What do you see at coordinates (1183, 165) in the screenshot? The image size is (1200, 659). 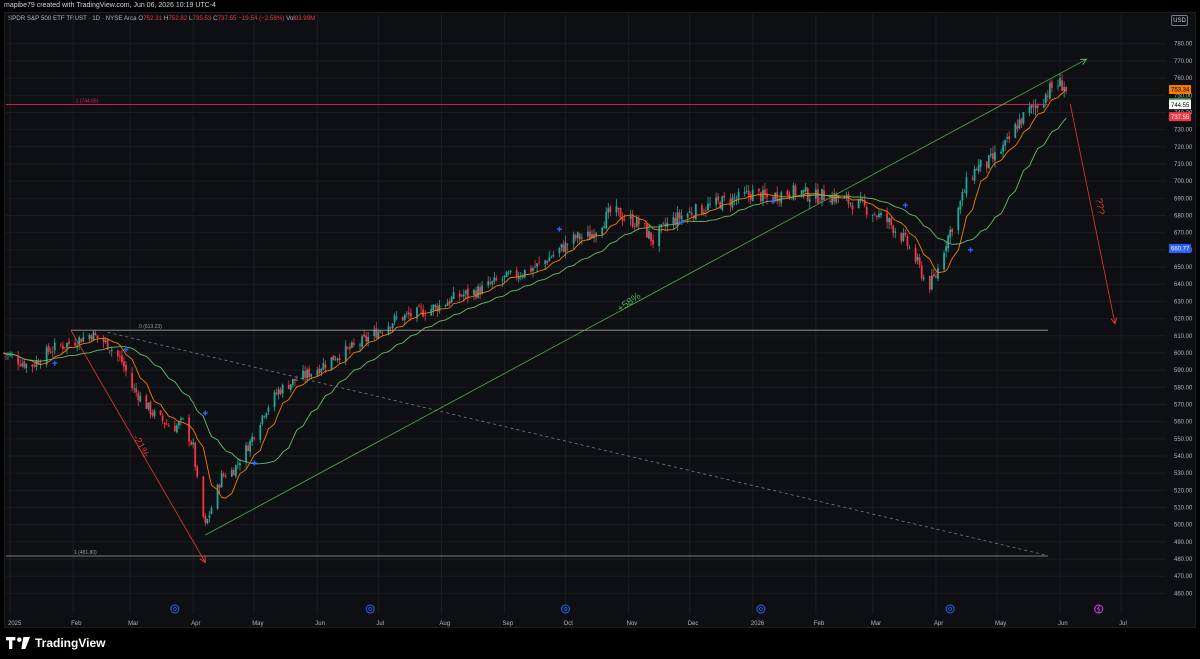 I see `y-tick-label: 710.00` at bounding box center [1183, 165].